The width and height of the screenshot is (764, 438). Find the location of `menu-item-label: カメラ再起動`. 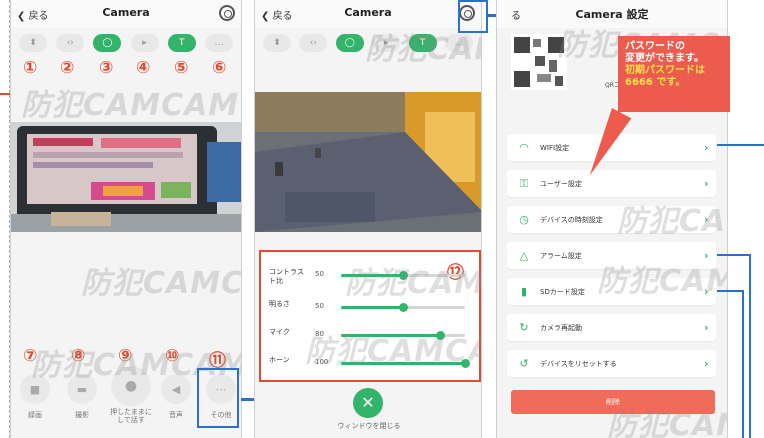

menu-item-label: カメラ再起動 is located at coordinates (561, 327).